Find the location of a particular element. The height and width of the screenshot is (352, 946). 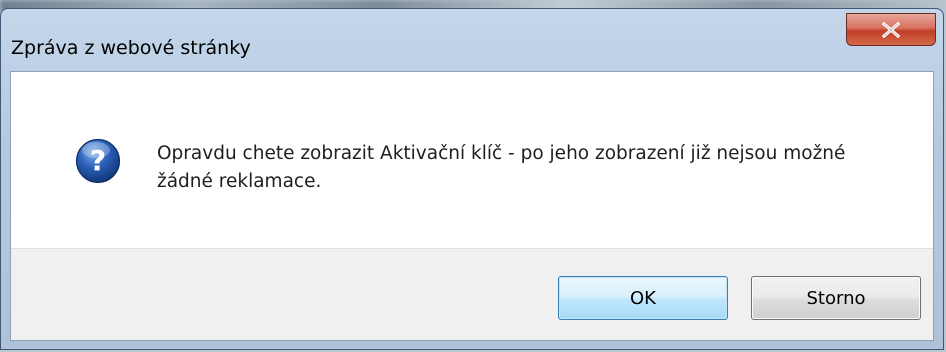

close-x-icon is located at coordinates (891, 29).